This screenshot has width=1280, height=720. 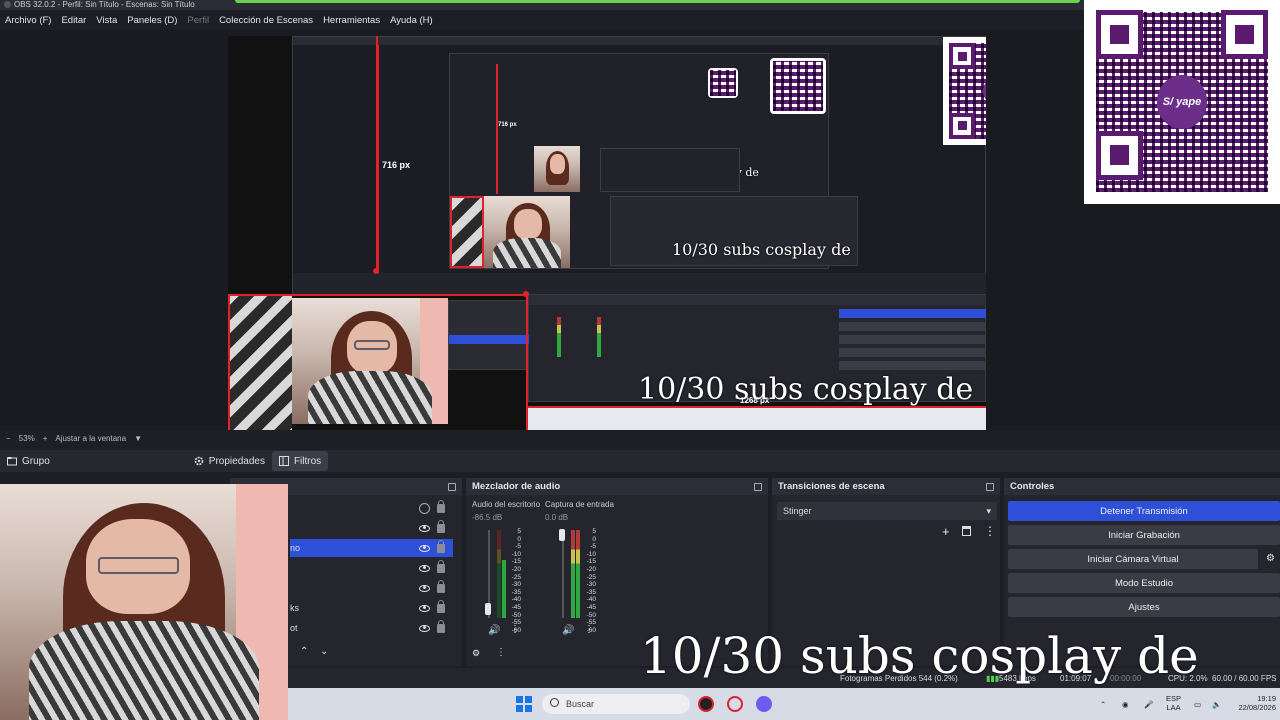 I want to click on stop-stream-button: Detener Transmisión, so click(x=1144, y=511).